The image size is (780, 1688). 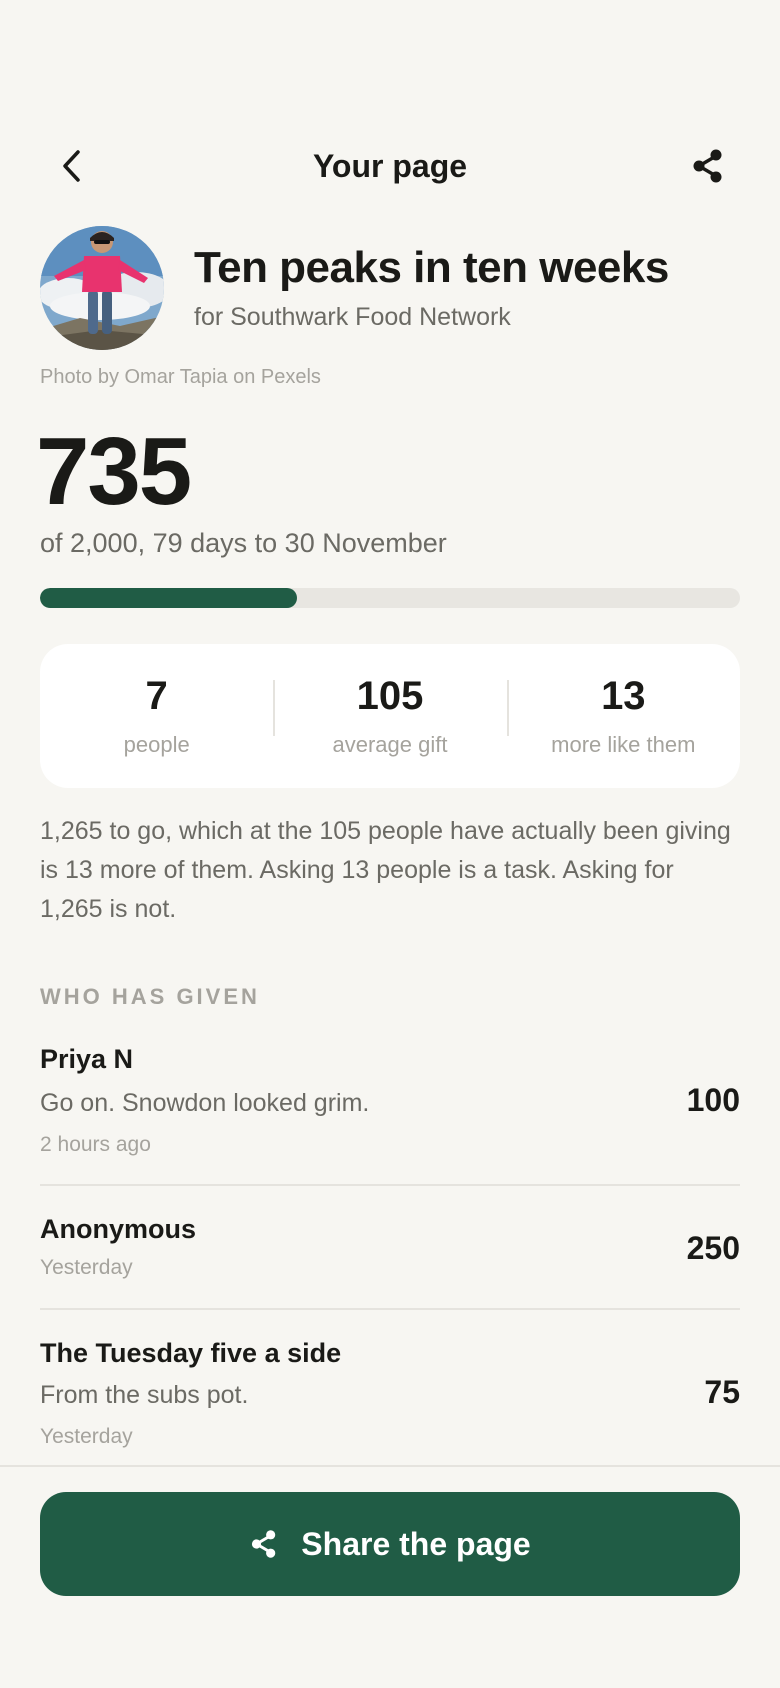 I want to click on photo-credit: Photo by Omar Tapia on Pexels, so click(x=180, y=377).